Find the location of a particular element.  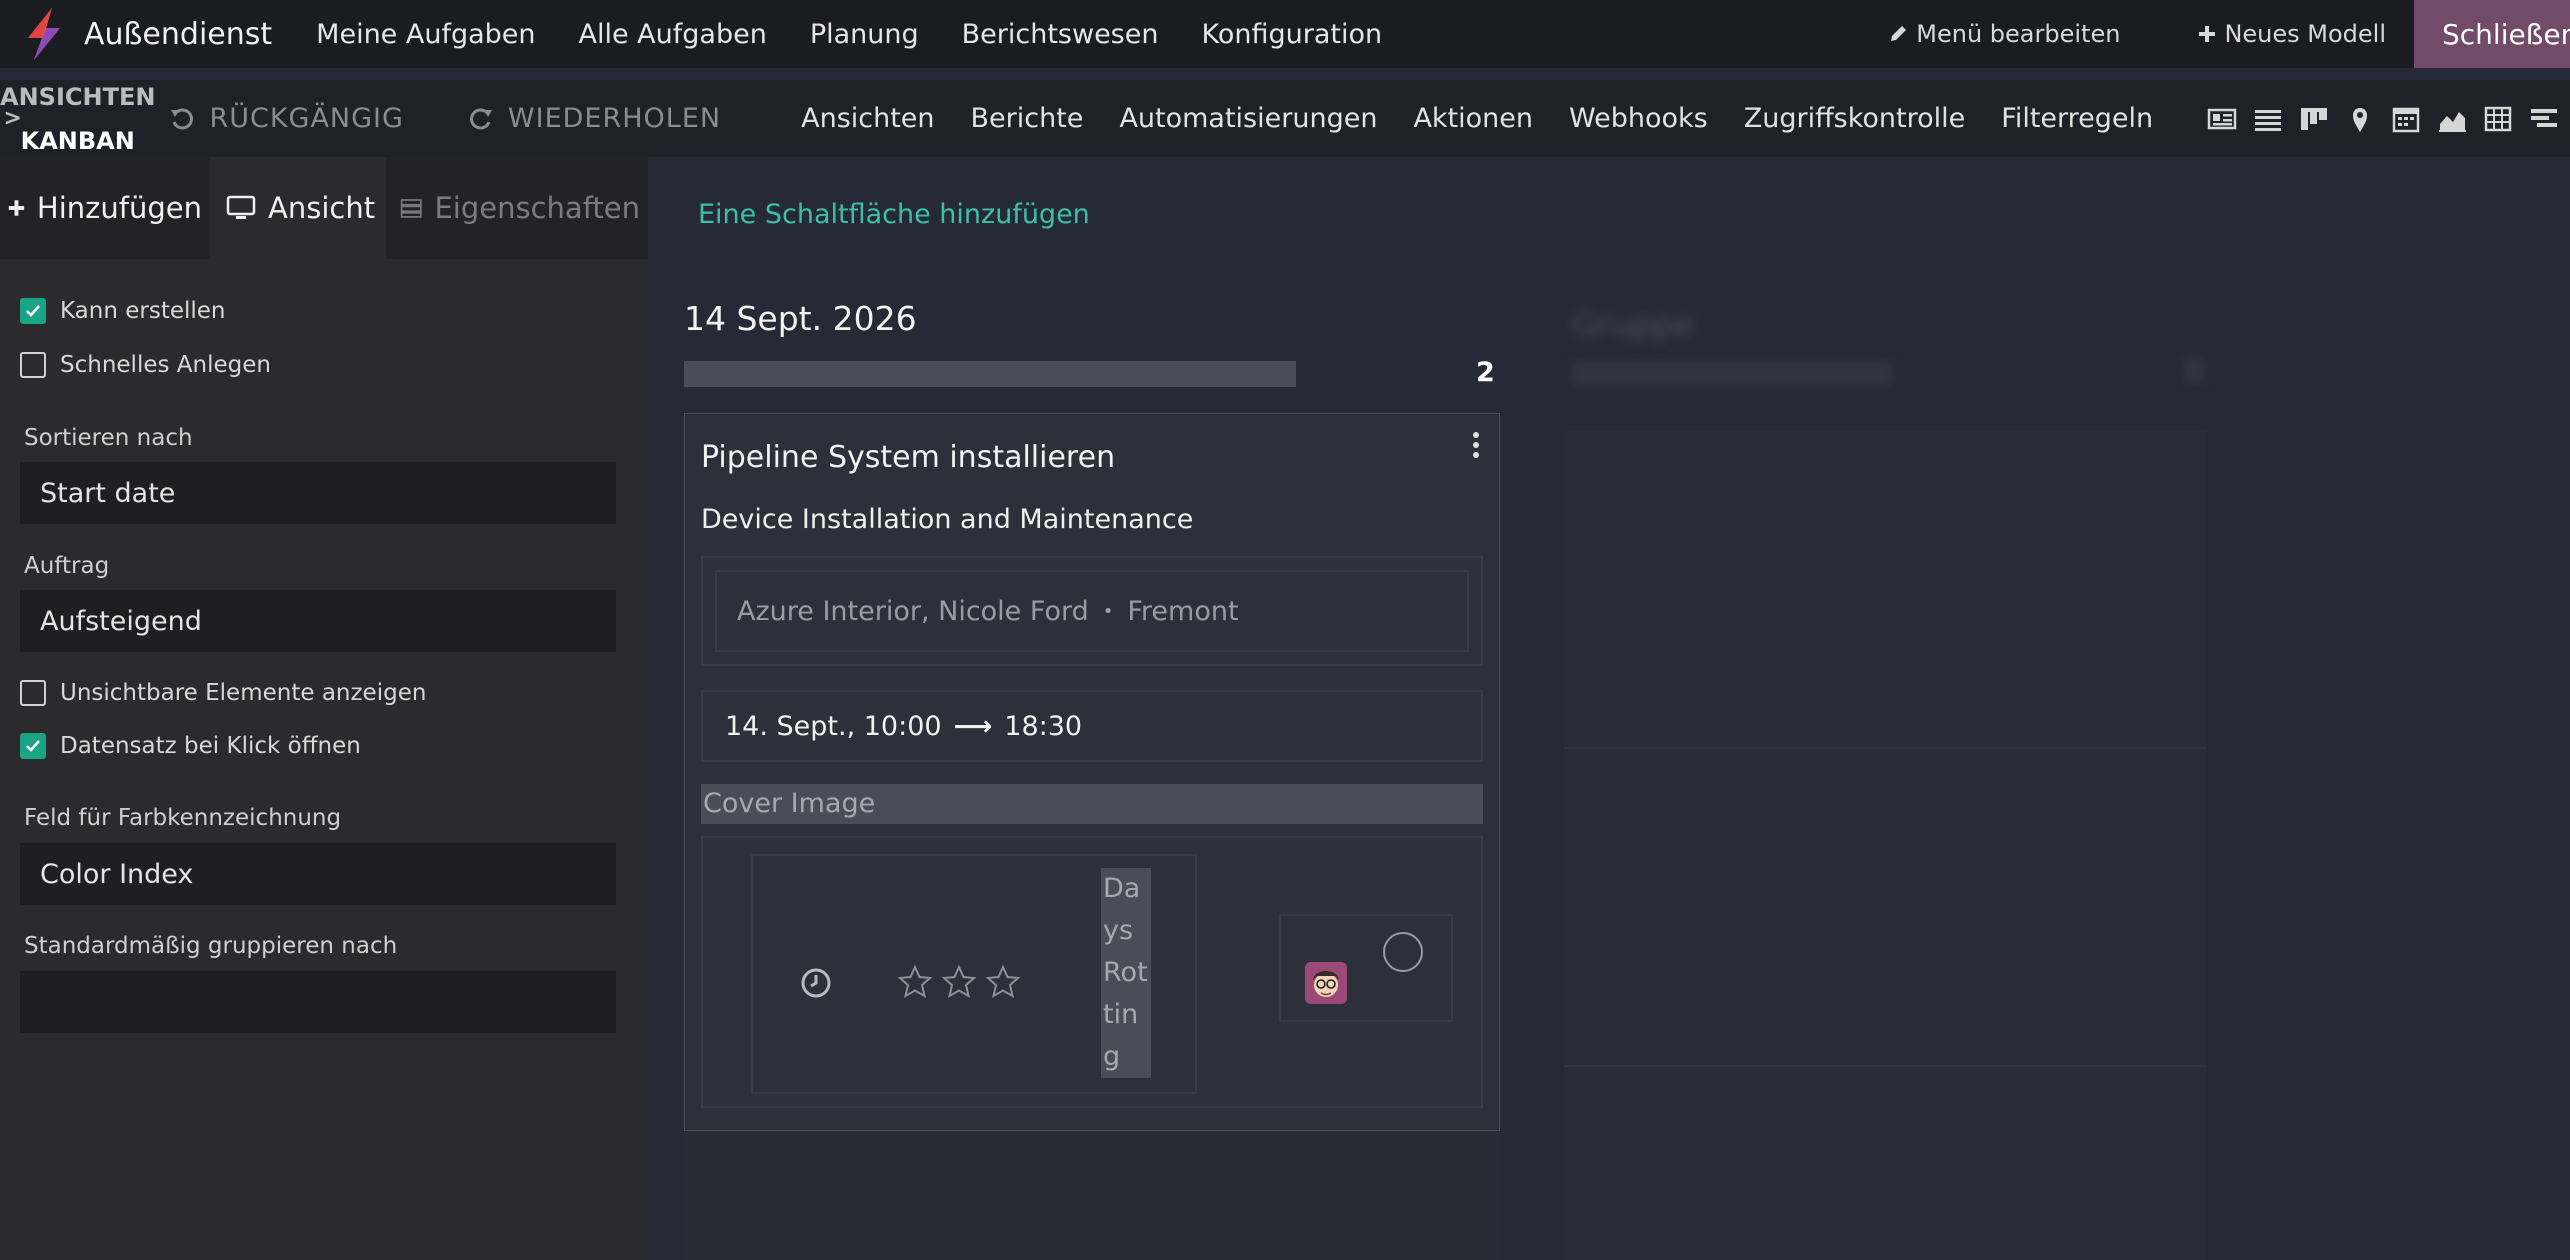

undo-button: RÜCKGÄNGIG is located at coordinates (286, 118).